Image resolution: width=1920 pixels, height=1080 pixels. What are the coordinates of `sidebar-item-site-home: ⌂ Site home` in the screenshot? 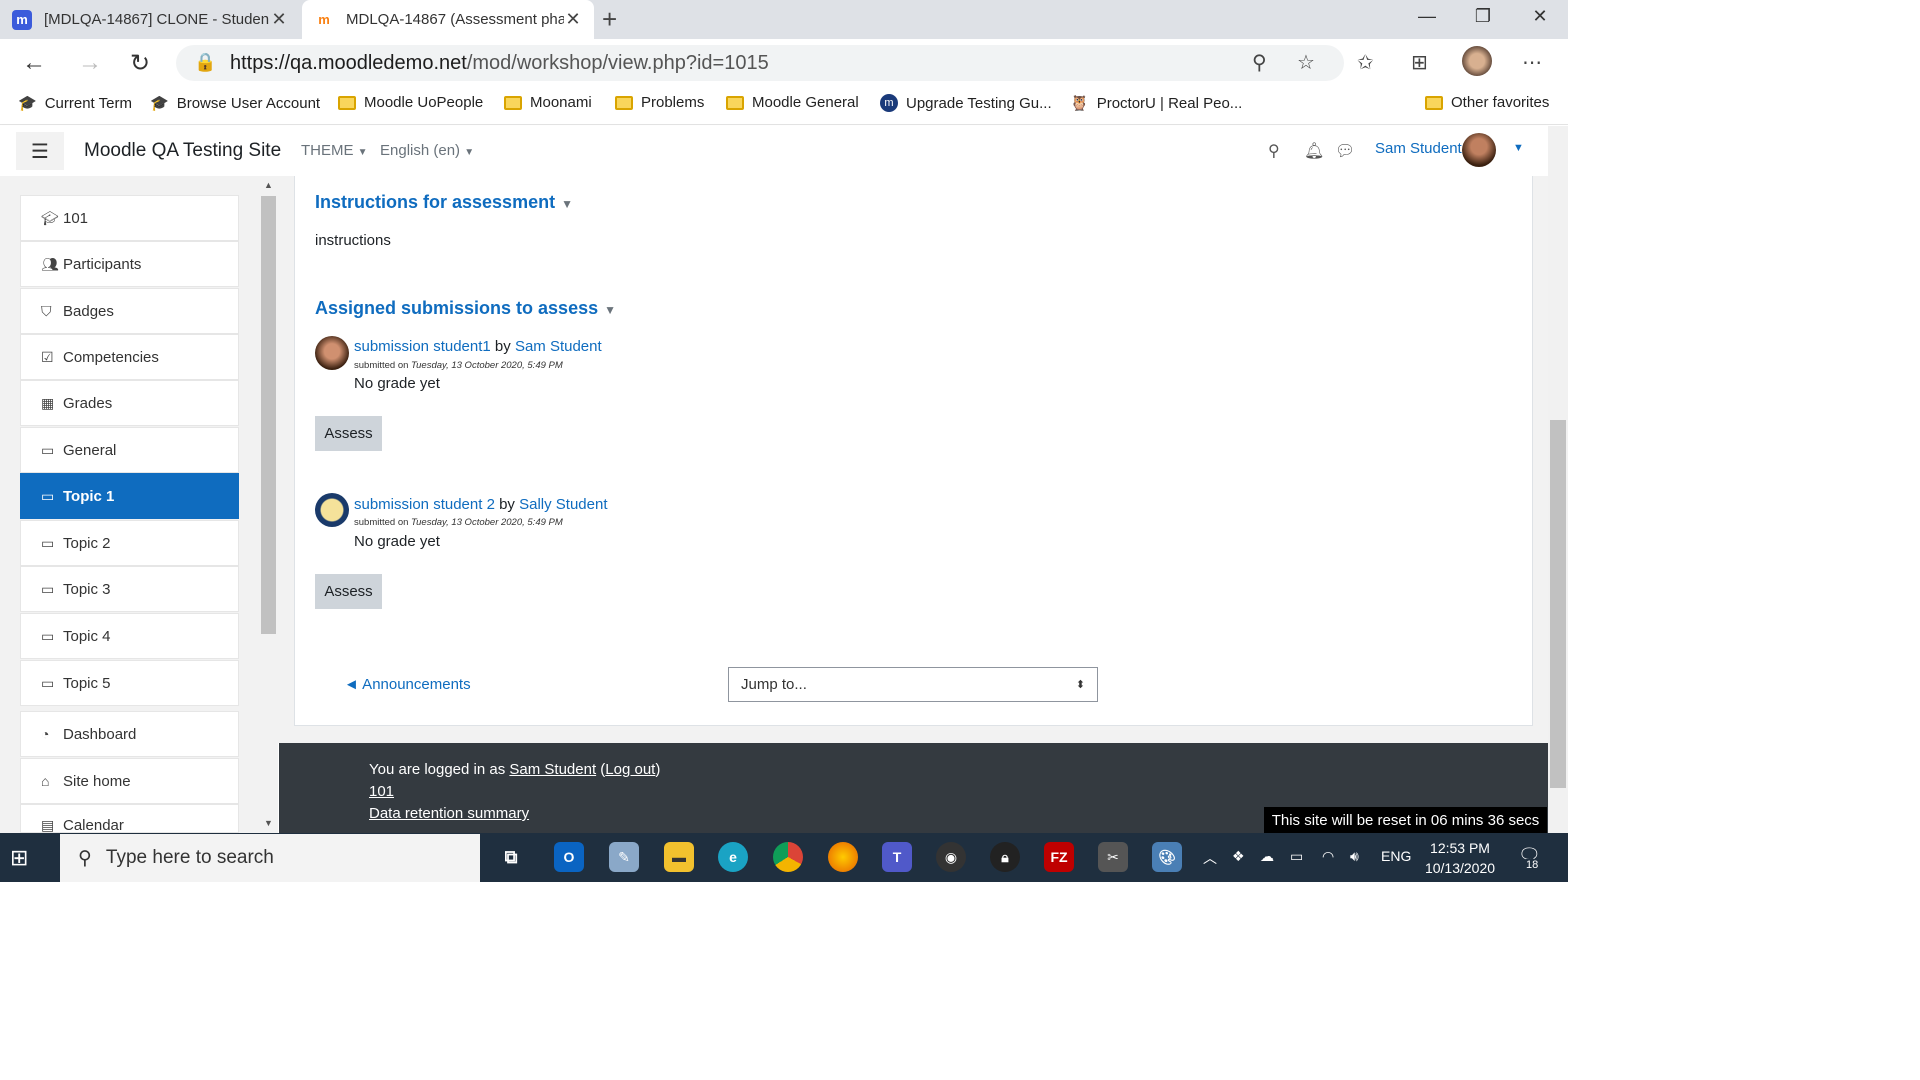 It's located at (129, 781).